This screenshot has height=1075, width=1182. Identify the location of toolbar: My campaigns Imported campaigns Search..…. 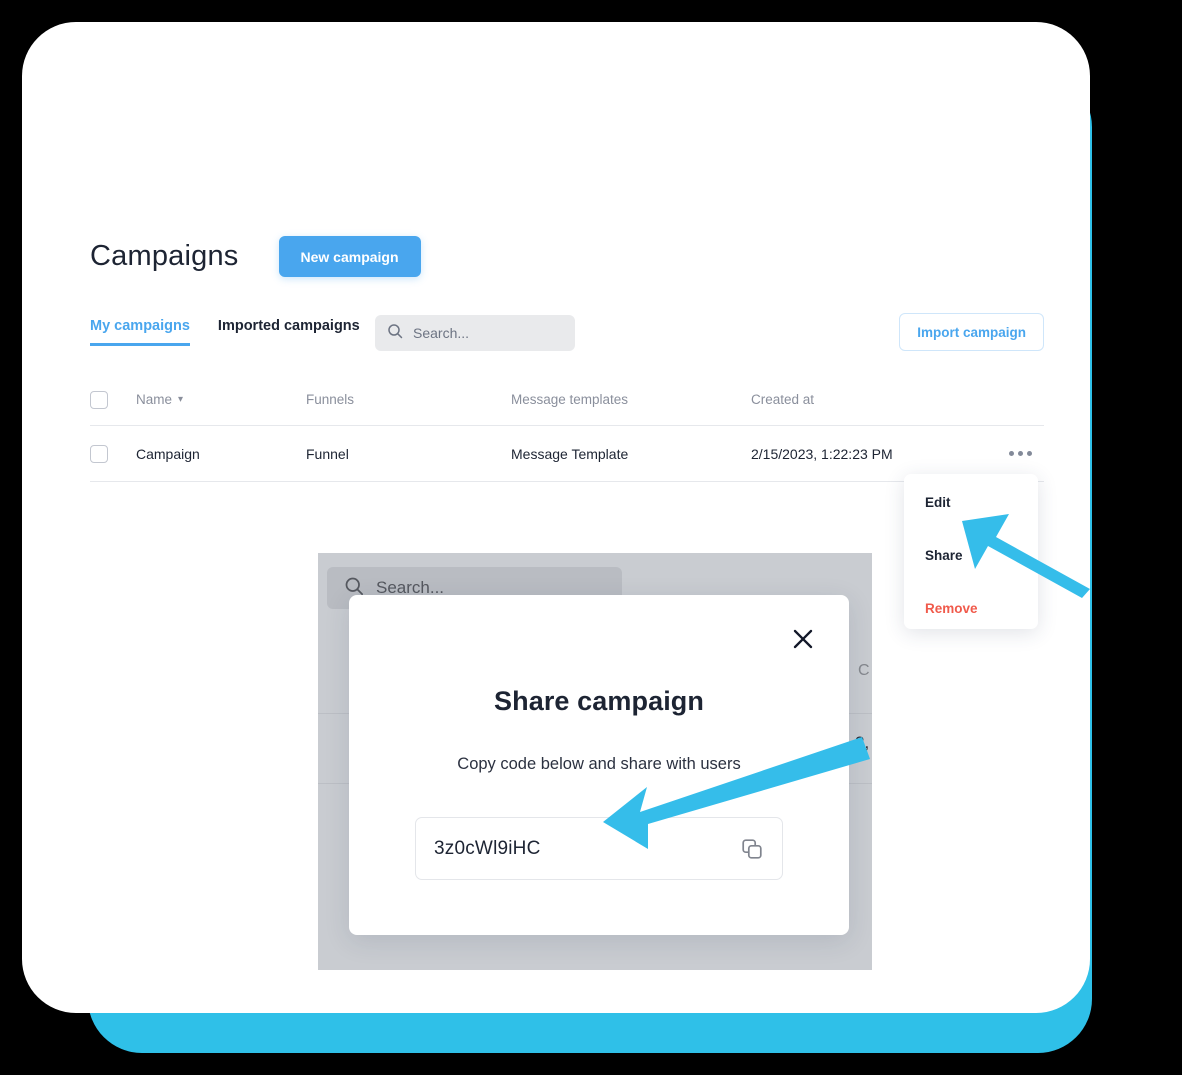
(567, 335).